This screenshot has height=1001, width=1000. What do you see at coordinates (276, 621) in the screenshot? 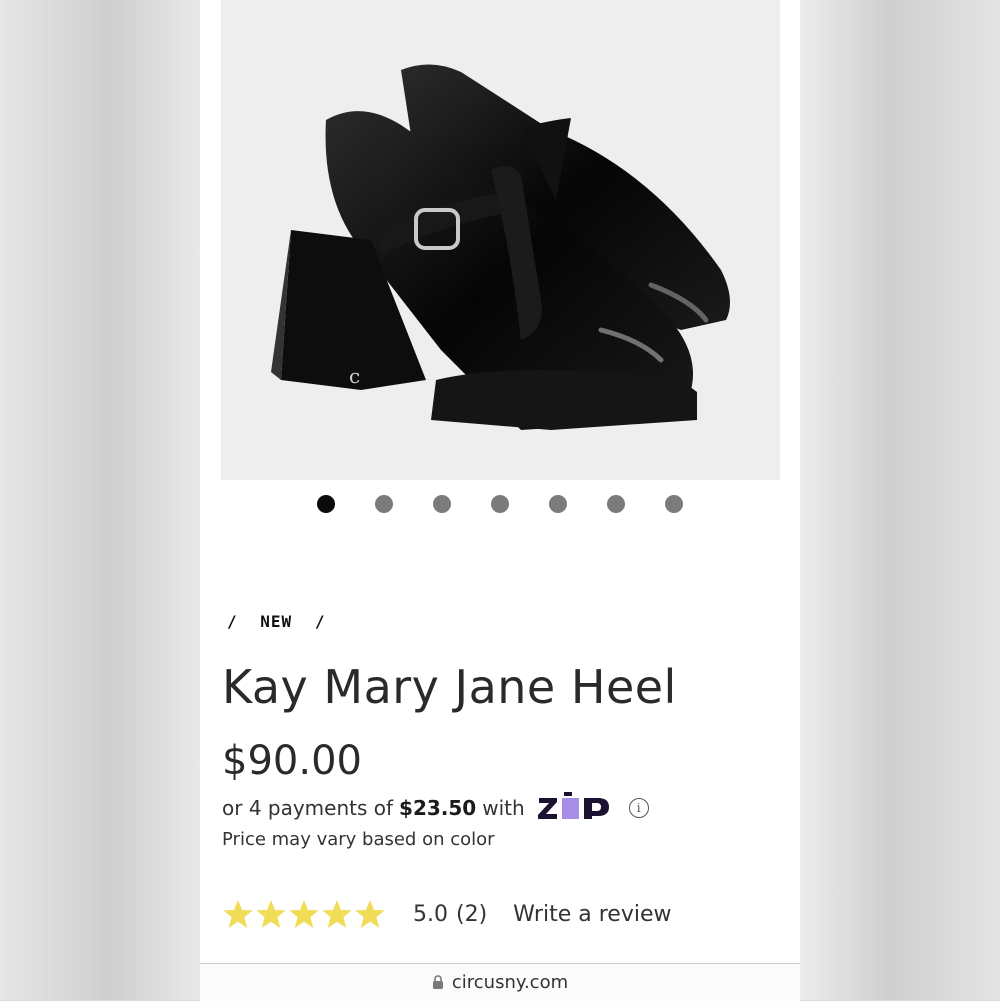
I see `breadcrumb-current: NEW` at bounding box center [276, 621].